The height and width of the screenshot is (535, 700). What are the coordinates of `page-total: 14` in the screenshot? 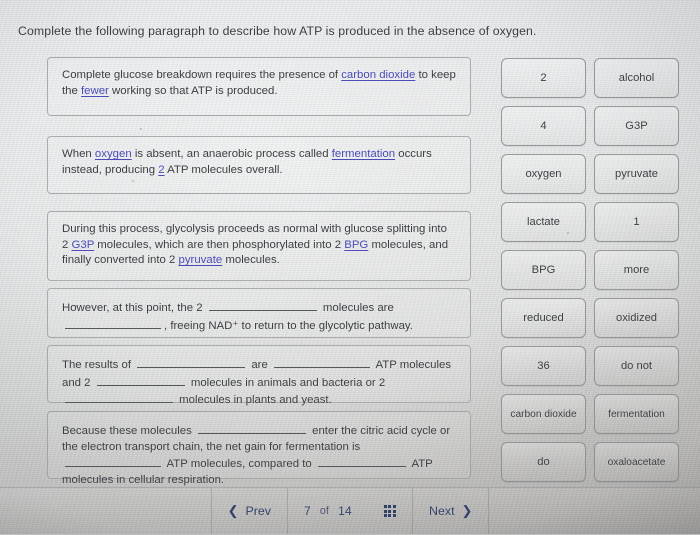 It's located at (345, 511).